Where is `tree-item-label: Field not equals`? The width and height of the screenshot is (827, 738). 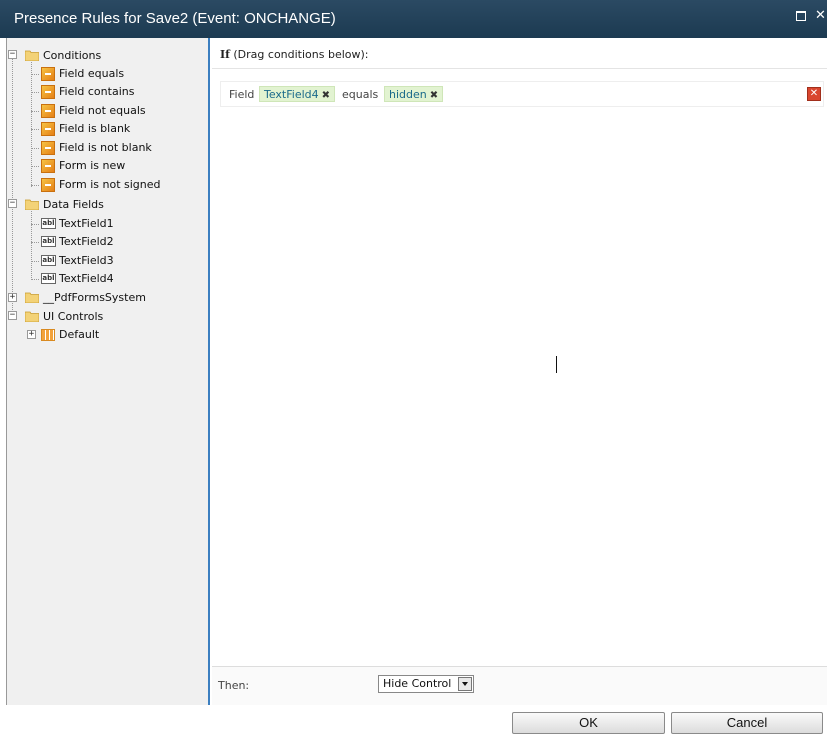
tree-item-label: Field not equals is located at coordinates (102, 110).